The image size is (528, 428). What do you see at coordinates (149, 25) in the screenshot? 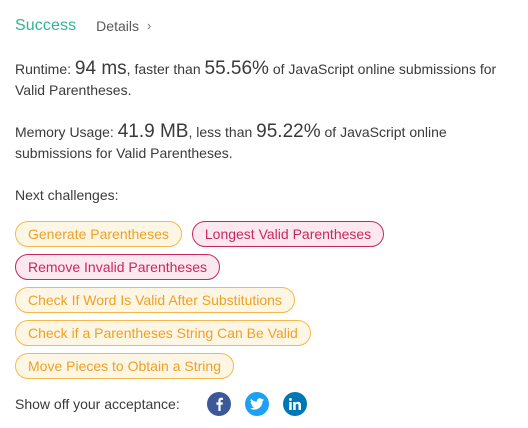
I see `chevron-right-icon: ›` at bounding box center [149, 25].